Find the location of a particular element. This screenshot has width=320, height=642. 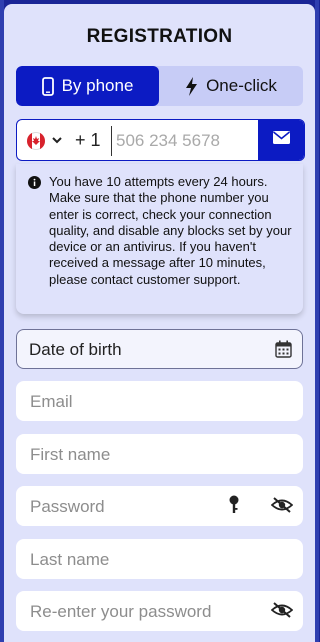

send-code-button is located at coordinates (281, 140).